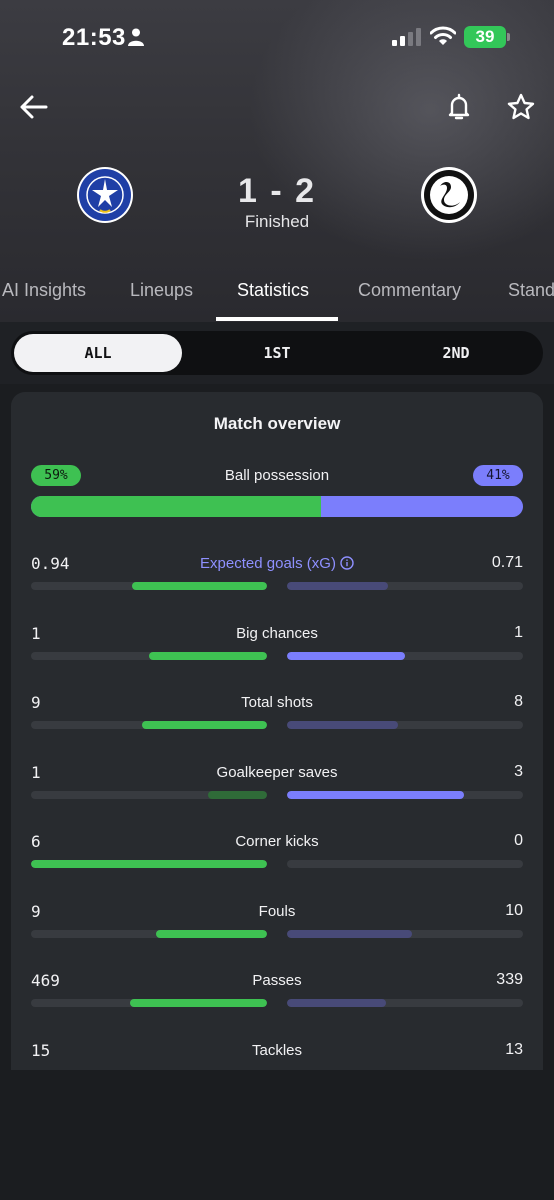 The width and height of the screenshot is (554, 1200). I want to click on stat-label: Big chances, so click(277, 633).